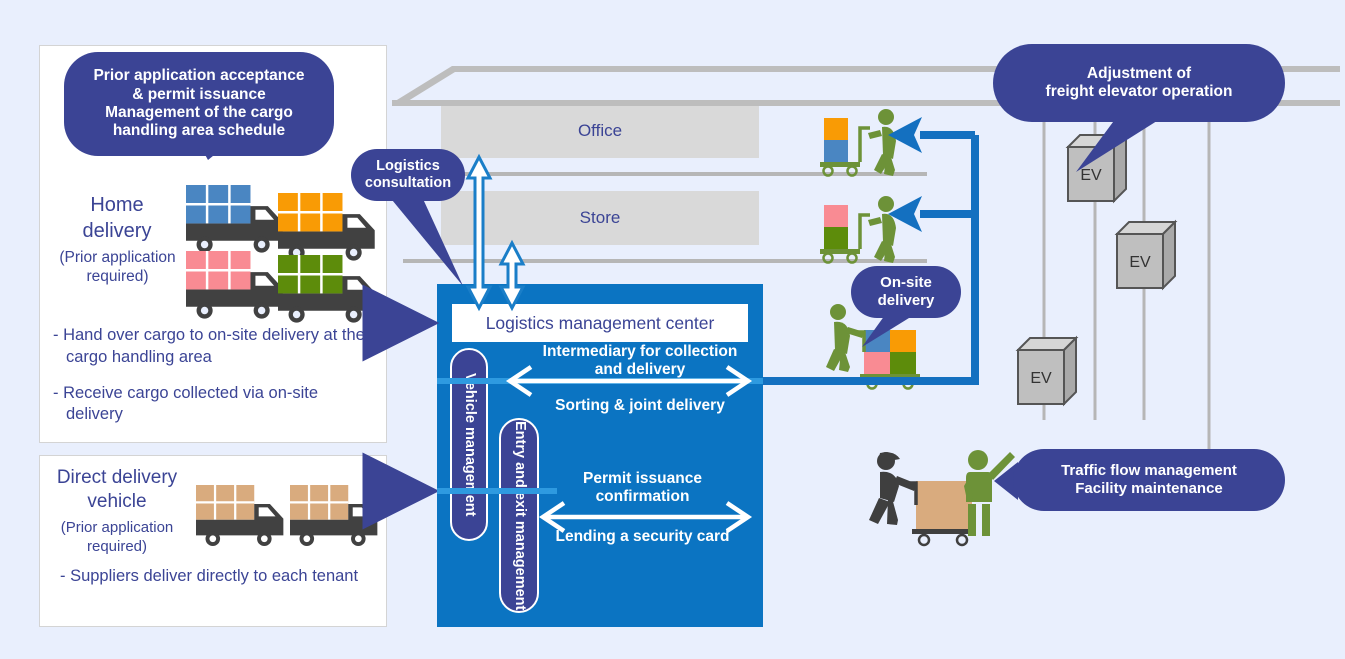 This screenshot has width=1345, height=659. Describe the element at coordinates (858, 230) in the screenshot. I see `worker-cart-store` at that location.